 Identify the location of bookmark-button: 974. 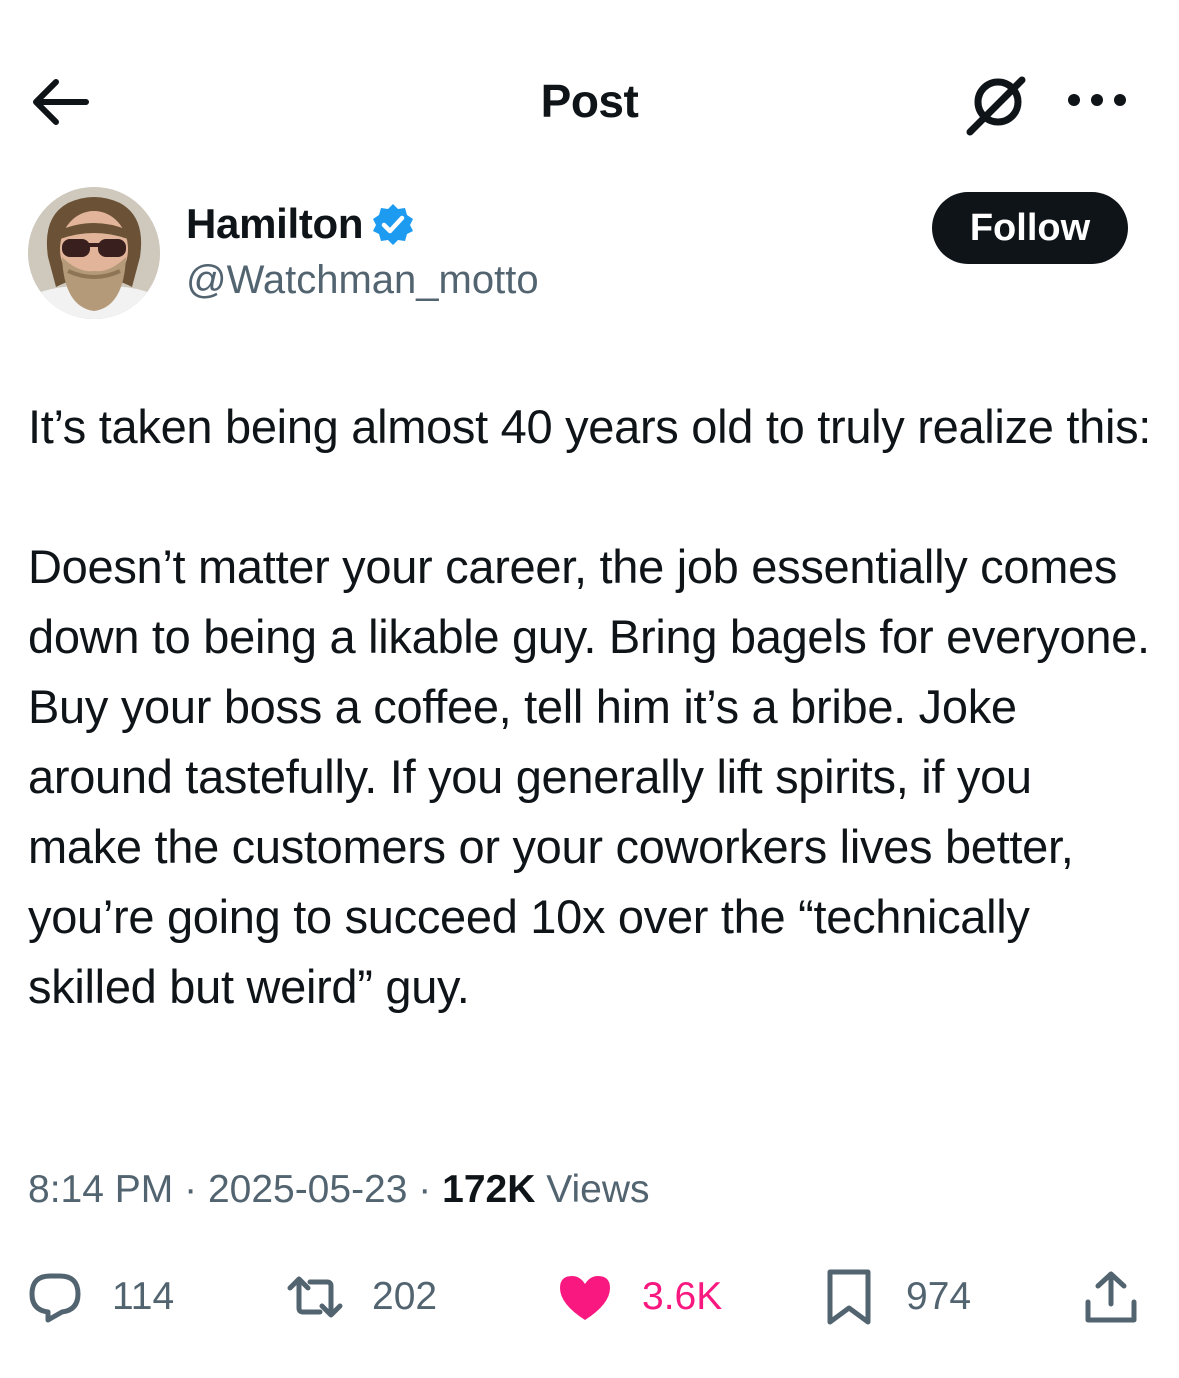
(895, 1297).